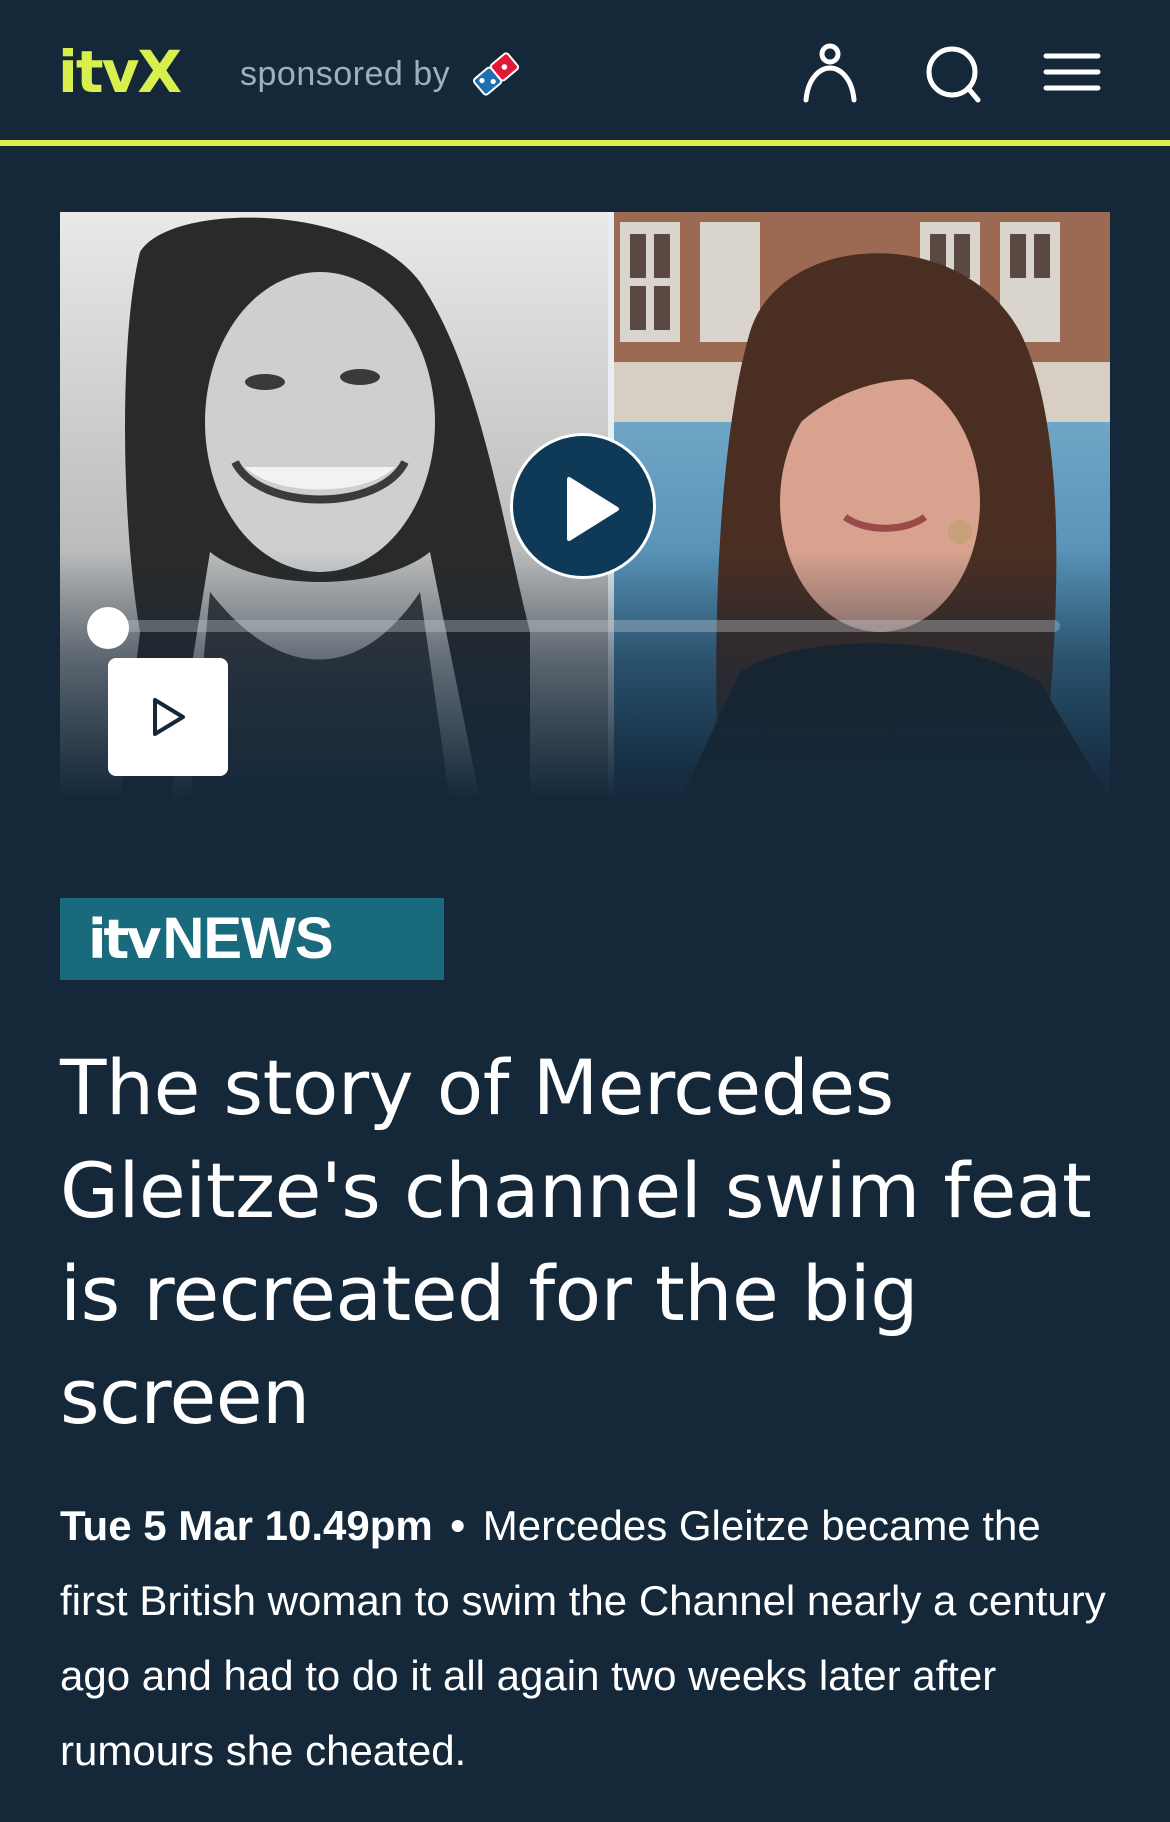 This screenshot has height=1822, width=1170. I want to click on top-header: itvX sponsored by, so click(585, 73).